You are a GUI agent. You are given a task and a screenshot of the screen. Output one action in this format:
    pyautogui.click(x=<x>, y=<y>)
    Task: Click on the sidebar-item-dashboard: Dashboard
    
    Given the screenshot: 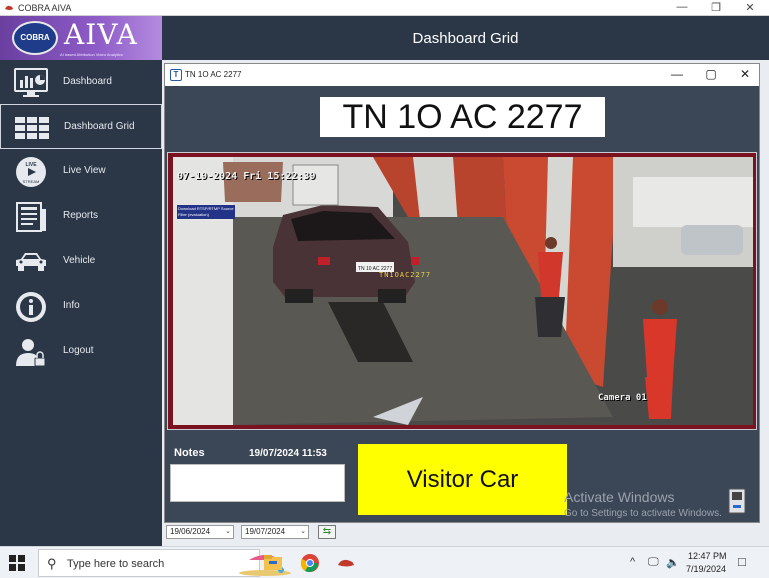 What is the action you would take?
    pyautogui.click(x=81, y=82)
    